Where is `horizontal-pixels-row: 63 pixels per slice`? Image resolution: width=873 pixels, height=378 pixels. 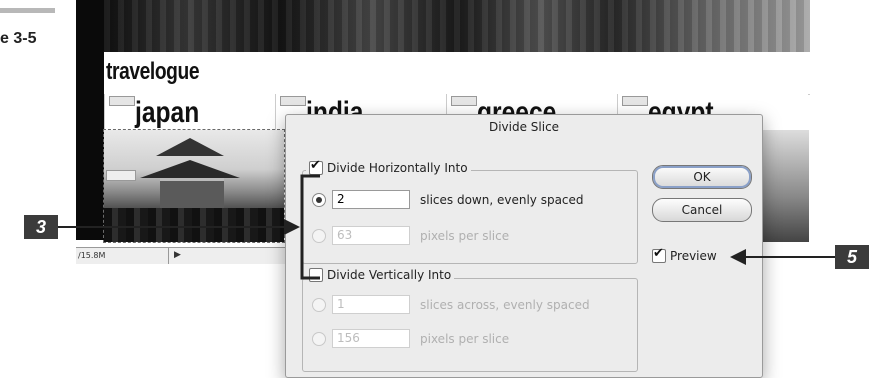
horizontal-pixels-row: 63 pixels per slice is located at coordinates (410, 235).